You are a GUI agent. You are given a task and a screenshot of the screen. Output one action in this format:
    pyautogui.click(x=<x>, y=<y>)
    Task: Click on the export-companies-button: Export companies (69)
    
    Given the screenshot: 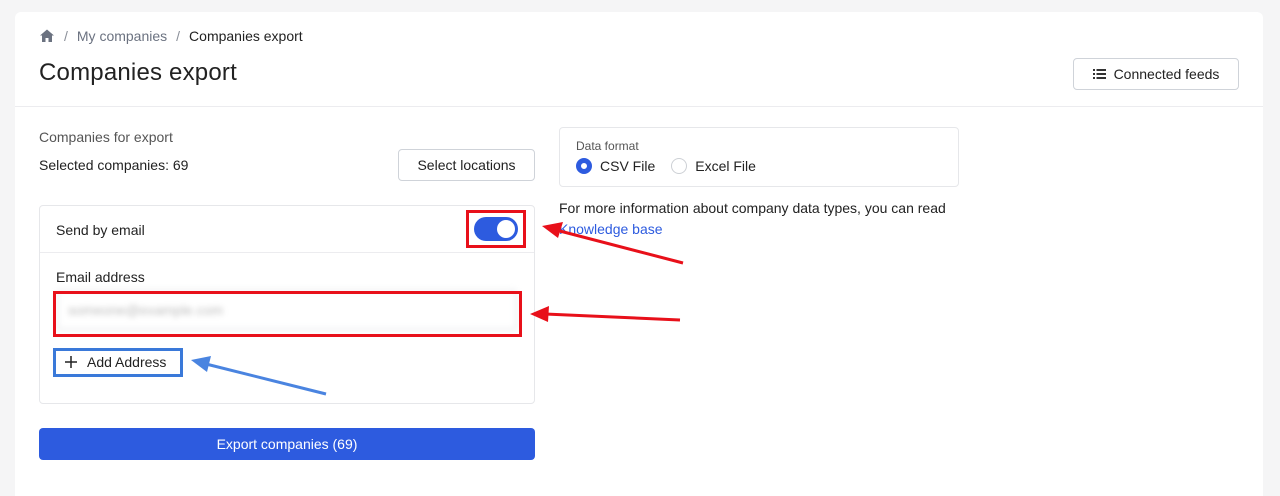 What is the action you would take?
    pyautogui.click(x=287, y=444)
    